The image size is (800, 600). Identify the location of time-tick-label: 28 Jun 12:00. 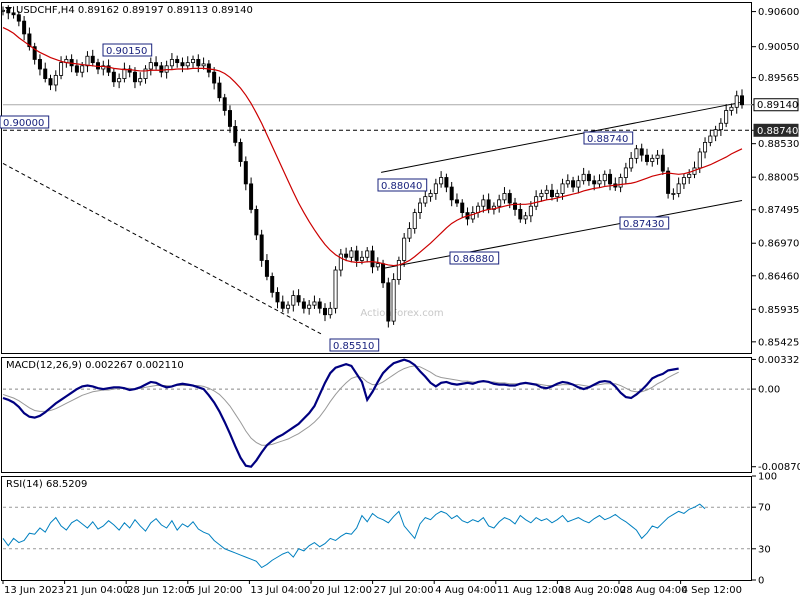
(159, 590).